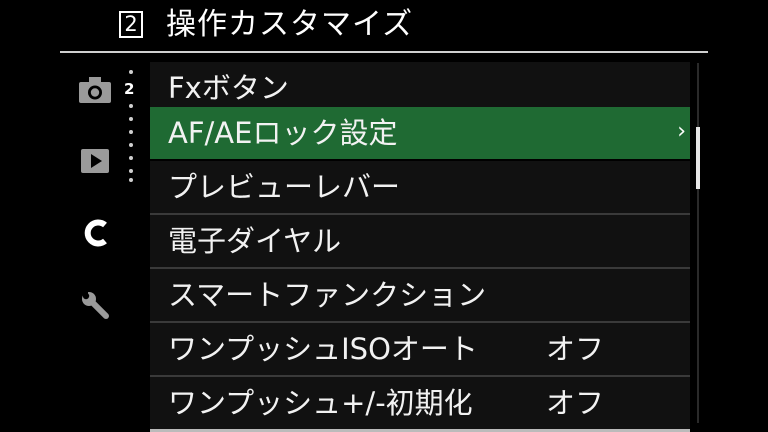 Image resolution: width=768 pixels, height=432 pixels. What do you see at coordinates (97, 233) in the screenshot?
I see `c-icon` at bounding box center [97, 233].